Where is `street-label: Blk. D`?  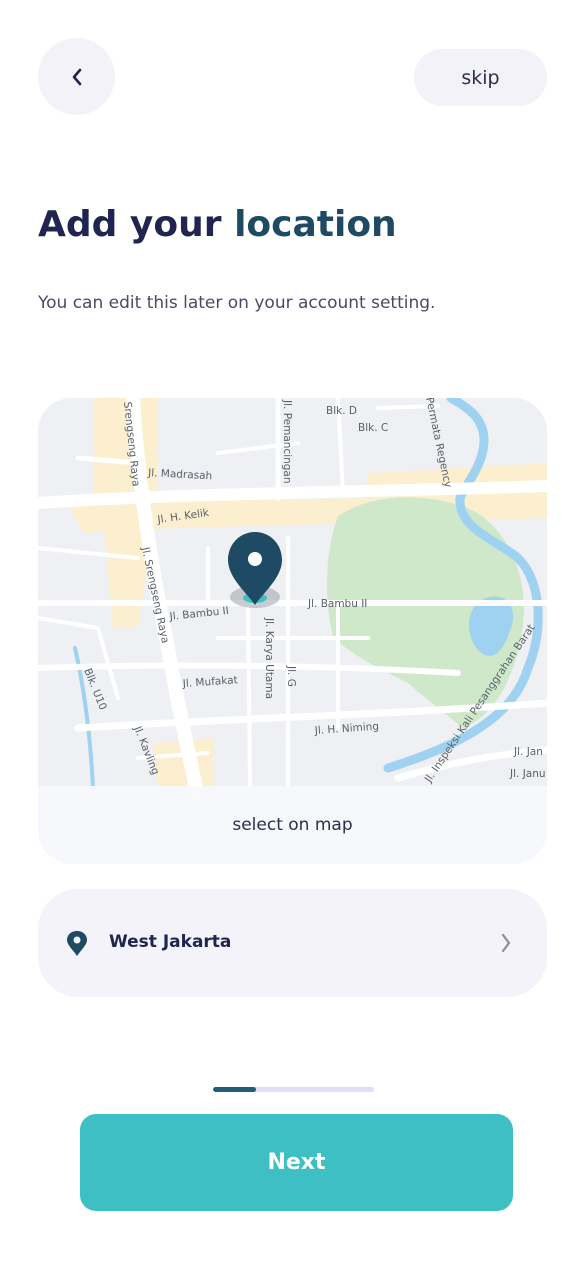
street-label: Blk. D is located at coordinates (341, 411).